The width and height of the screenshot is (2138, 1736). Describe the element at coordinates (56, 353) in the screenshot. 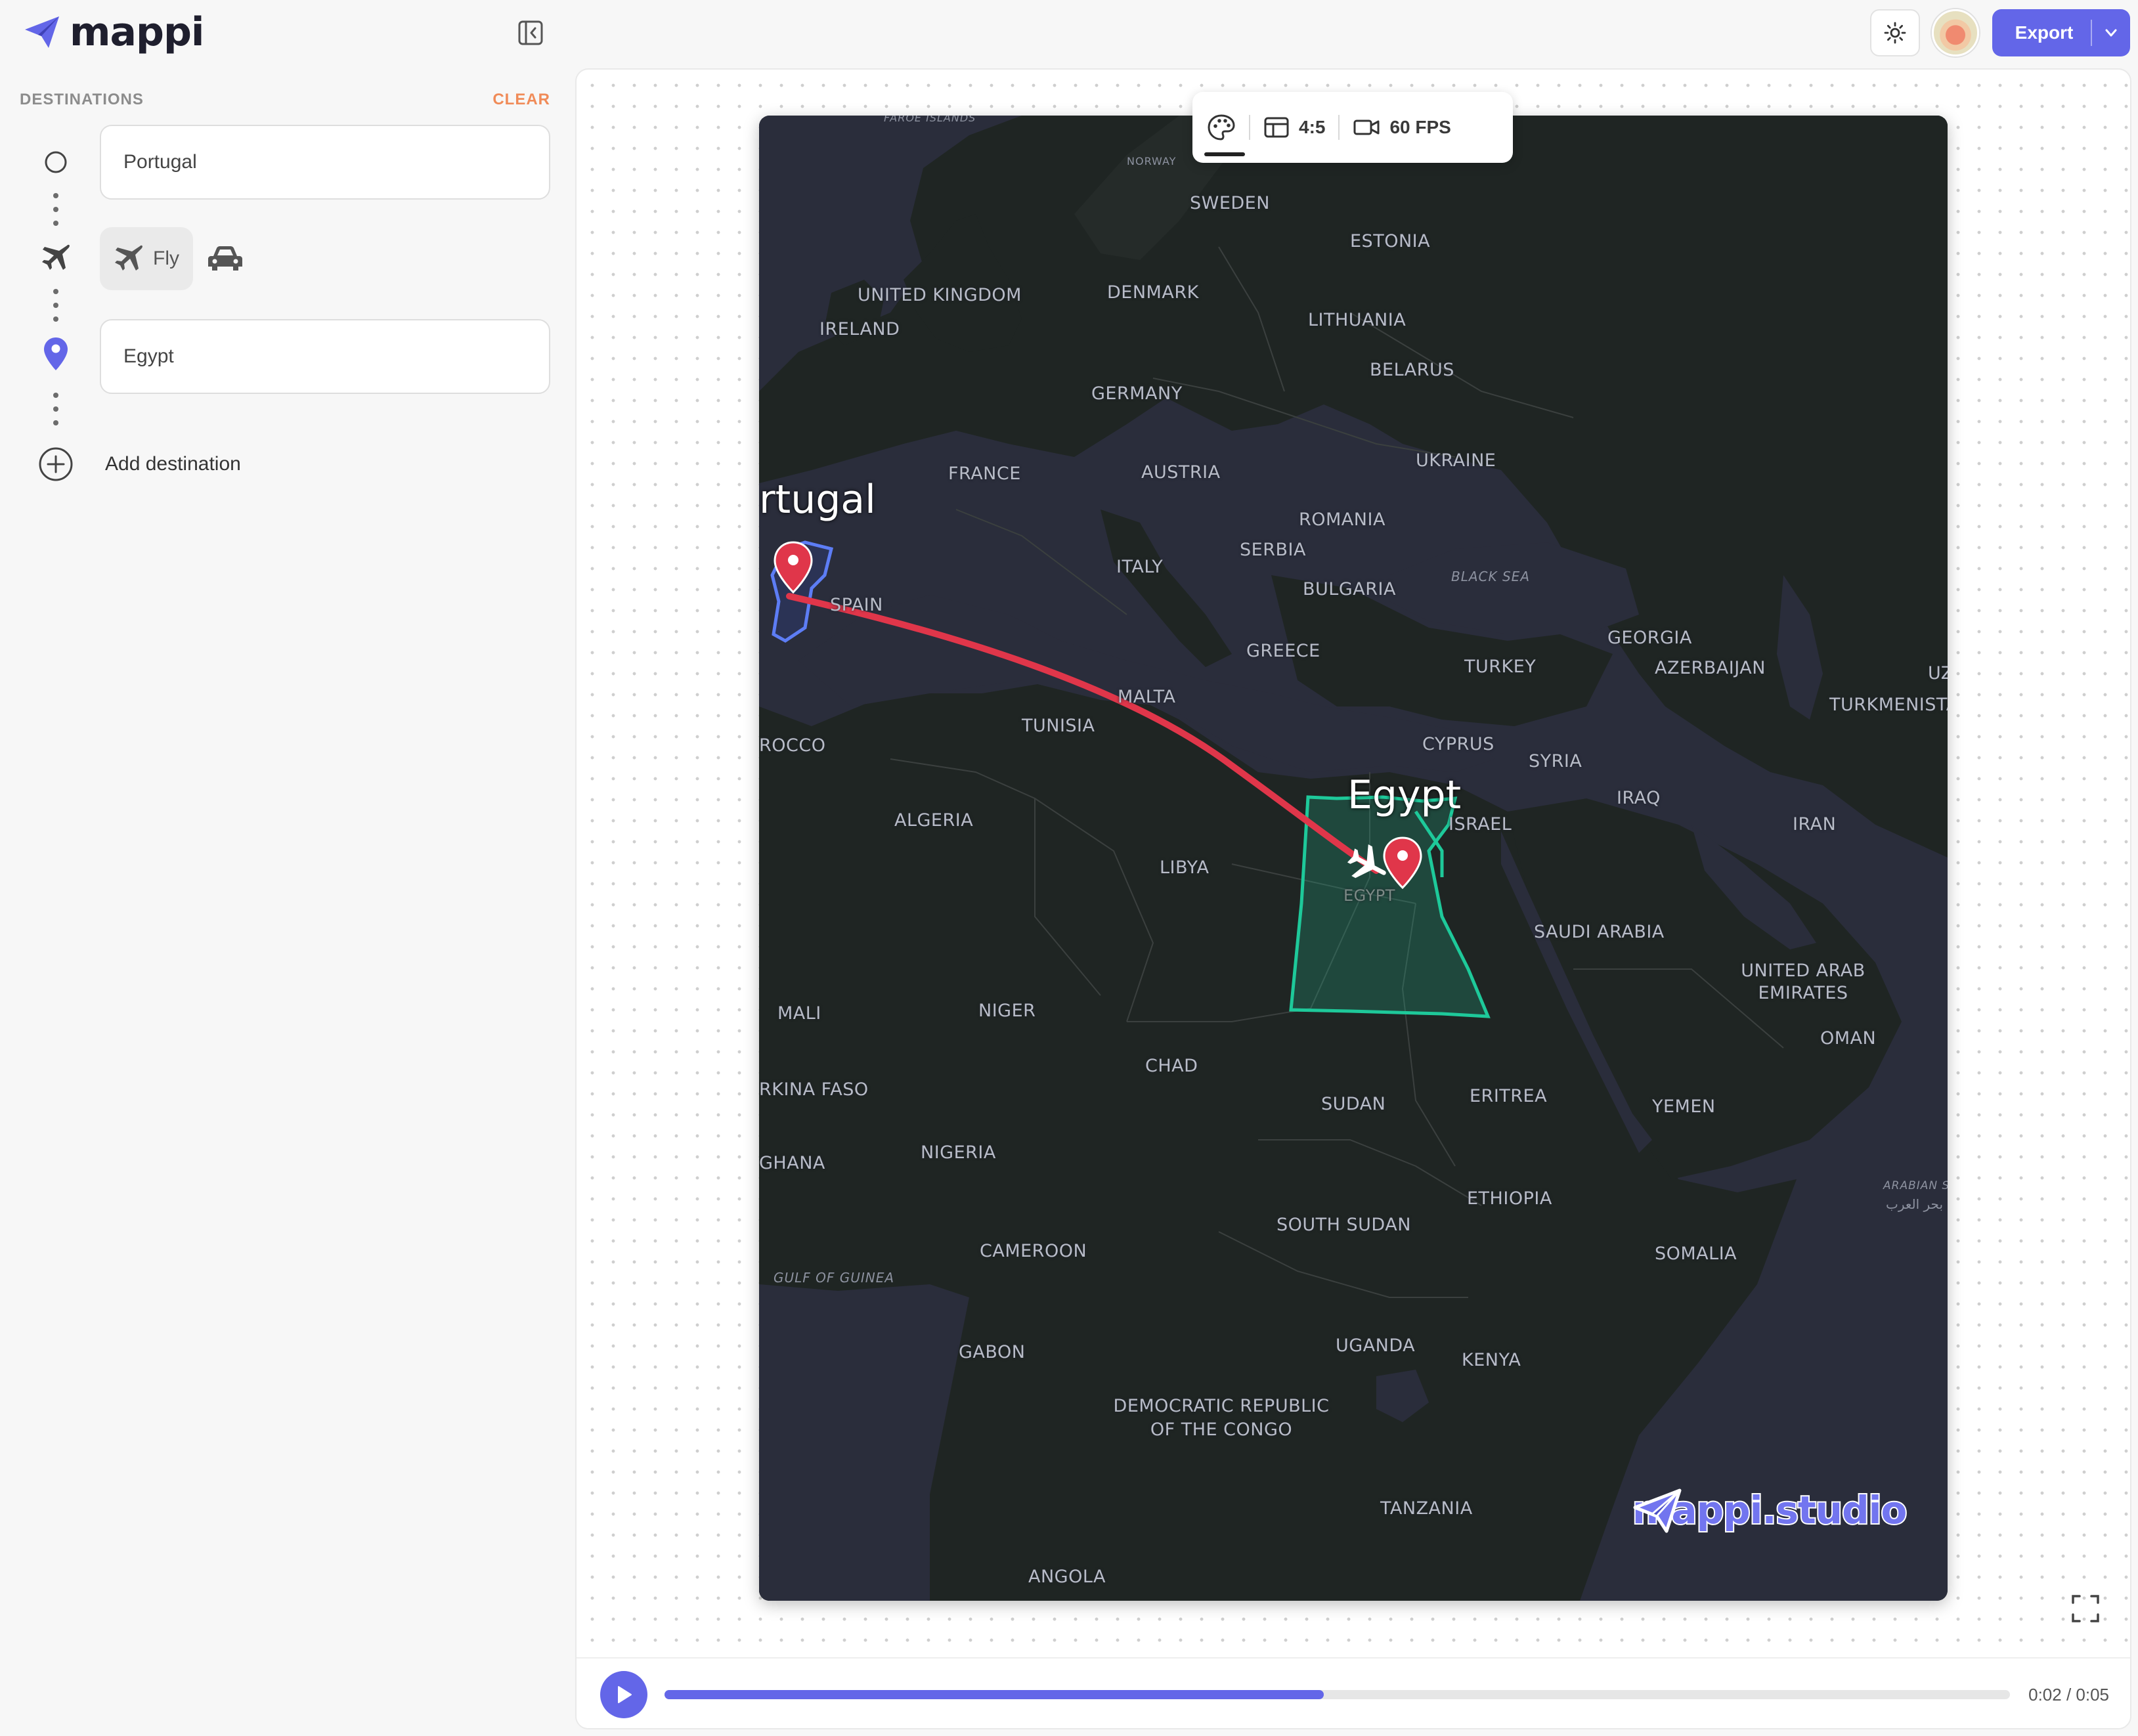

I see `map-pin-icon` at that location.